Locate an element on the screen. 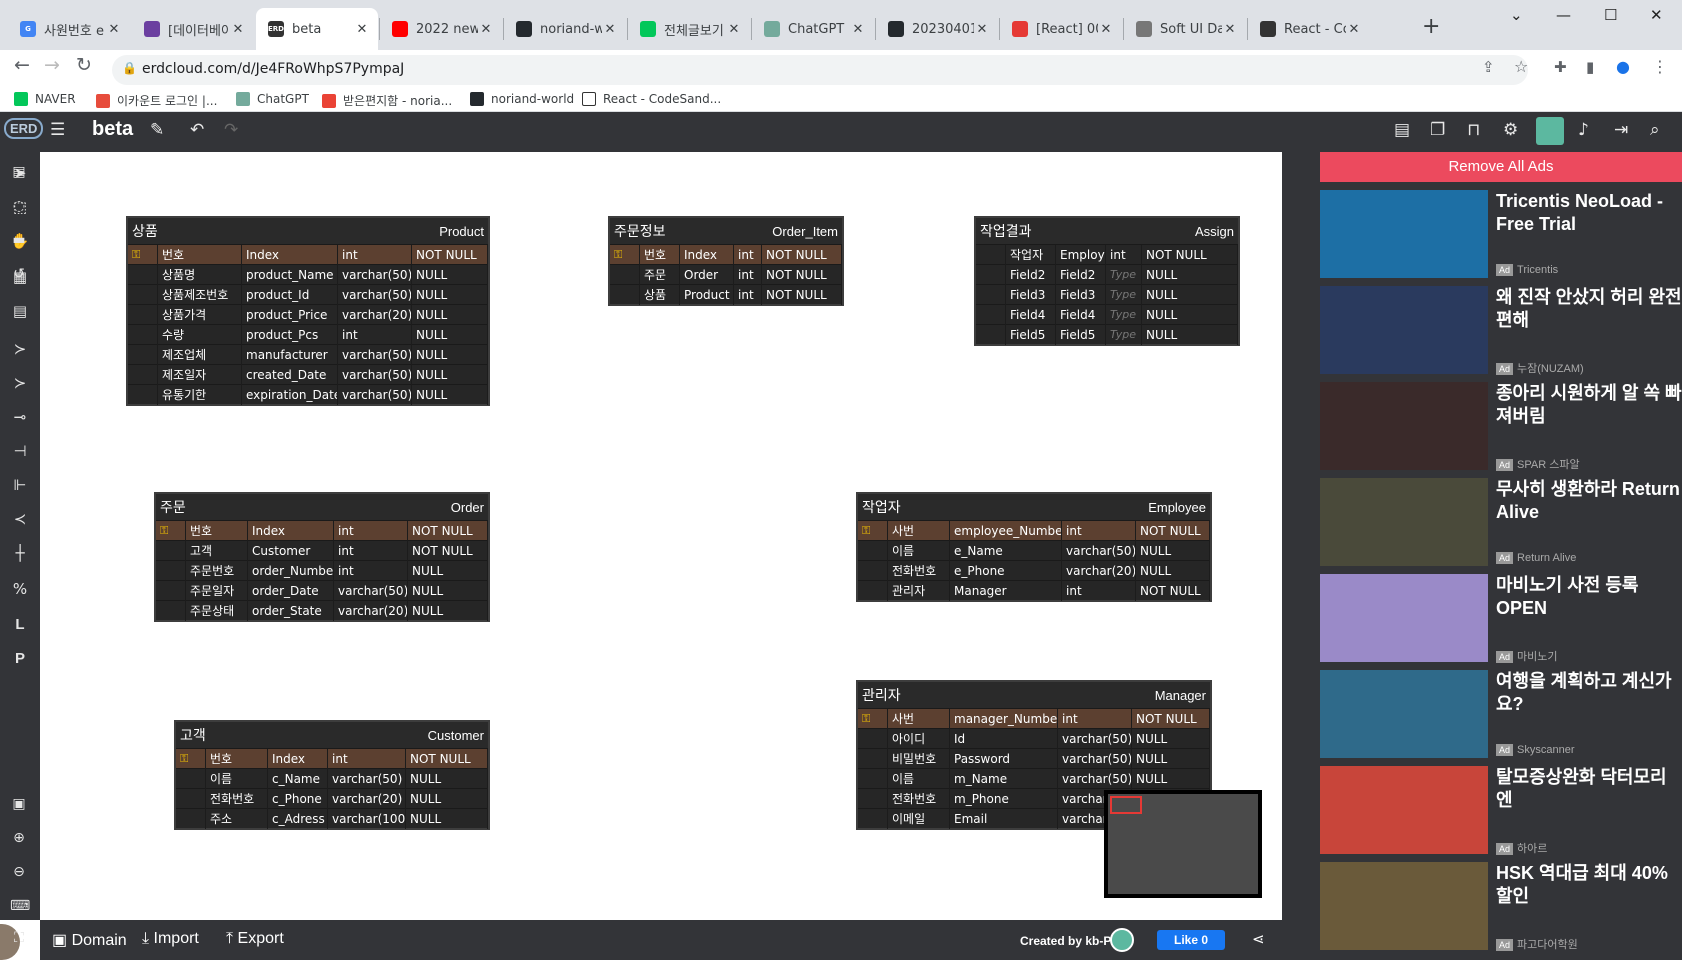  forward-icon: → is located at coordinates (52, 65).